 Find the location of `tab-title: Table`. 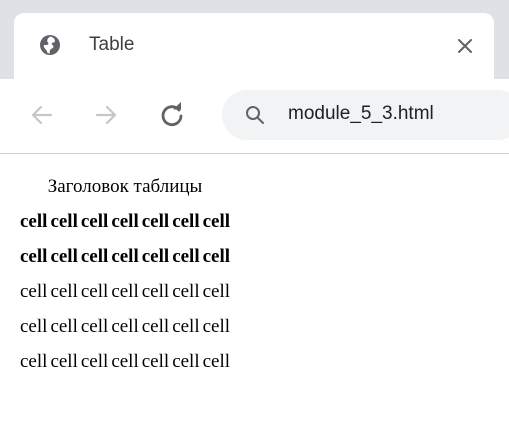

tab-title: Table is located at coordinates (112, 44).